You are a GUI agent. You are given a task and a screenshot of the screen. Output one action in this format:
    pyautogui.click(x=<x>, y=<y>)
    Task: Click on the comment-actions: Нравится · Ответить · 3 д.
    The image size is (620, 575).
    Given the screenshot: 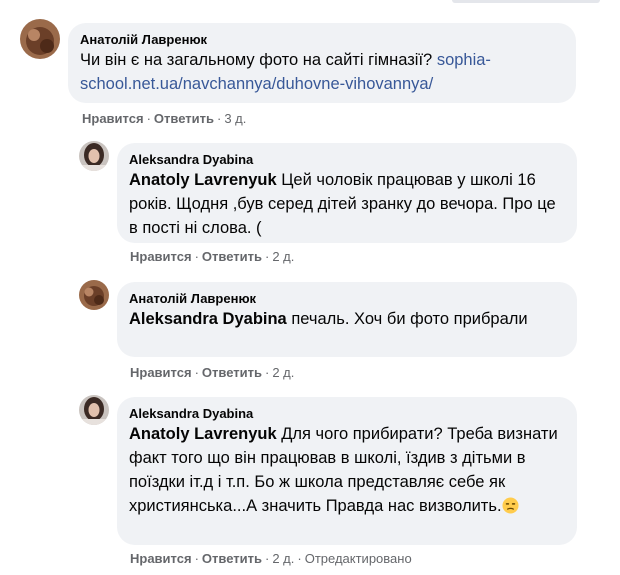 What is the action you would take?
    pyautogui.click(x=164, y=118)
    